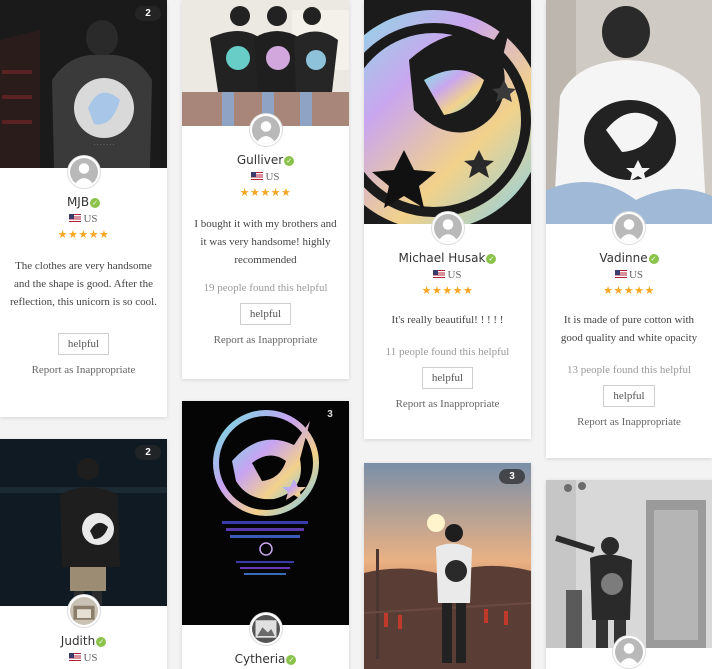 The width and height of the screenshot is (712, 669). Describe the element at coordinates (265, 160) in the screenshot. I see `reviewer-name: Gulliver ✓` at that location.